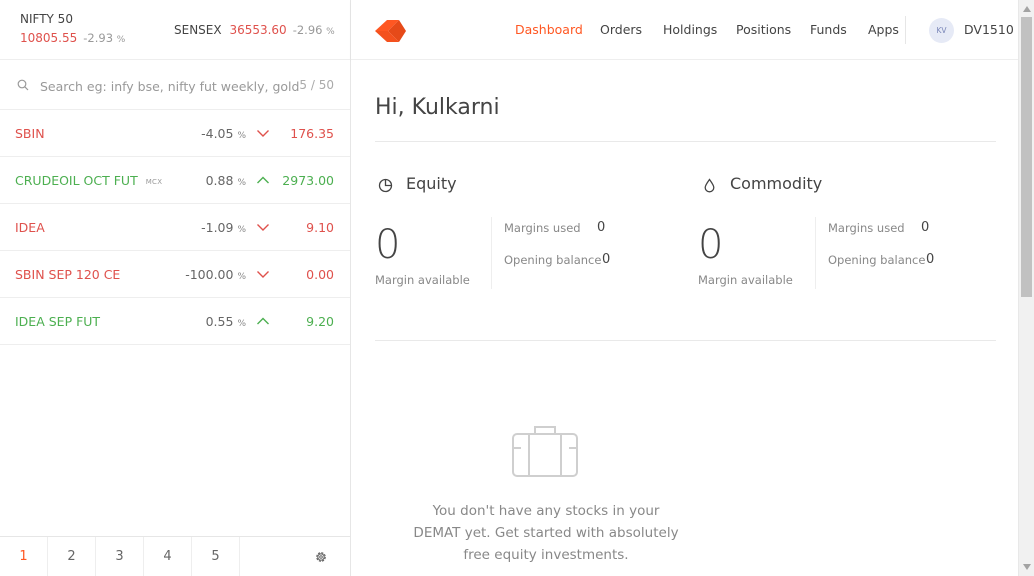  What do you see at coordinates (49, 38) in the screenshot?
I see `index-value: 10805.55` at bounding box center [49, 38].